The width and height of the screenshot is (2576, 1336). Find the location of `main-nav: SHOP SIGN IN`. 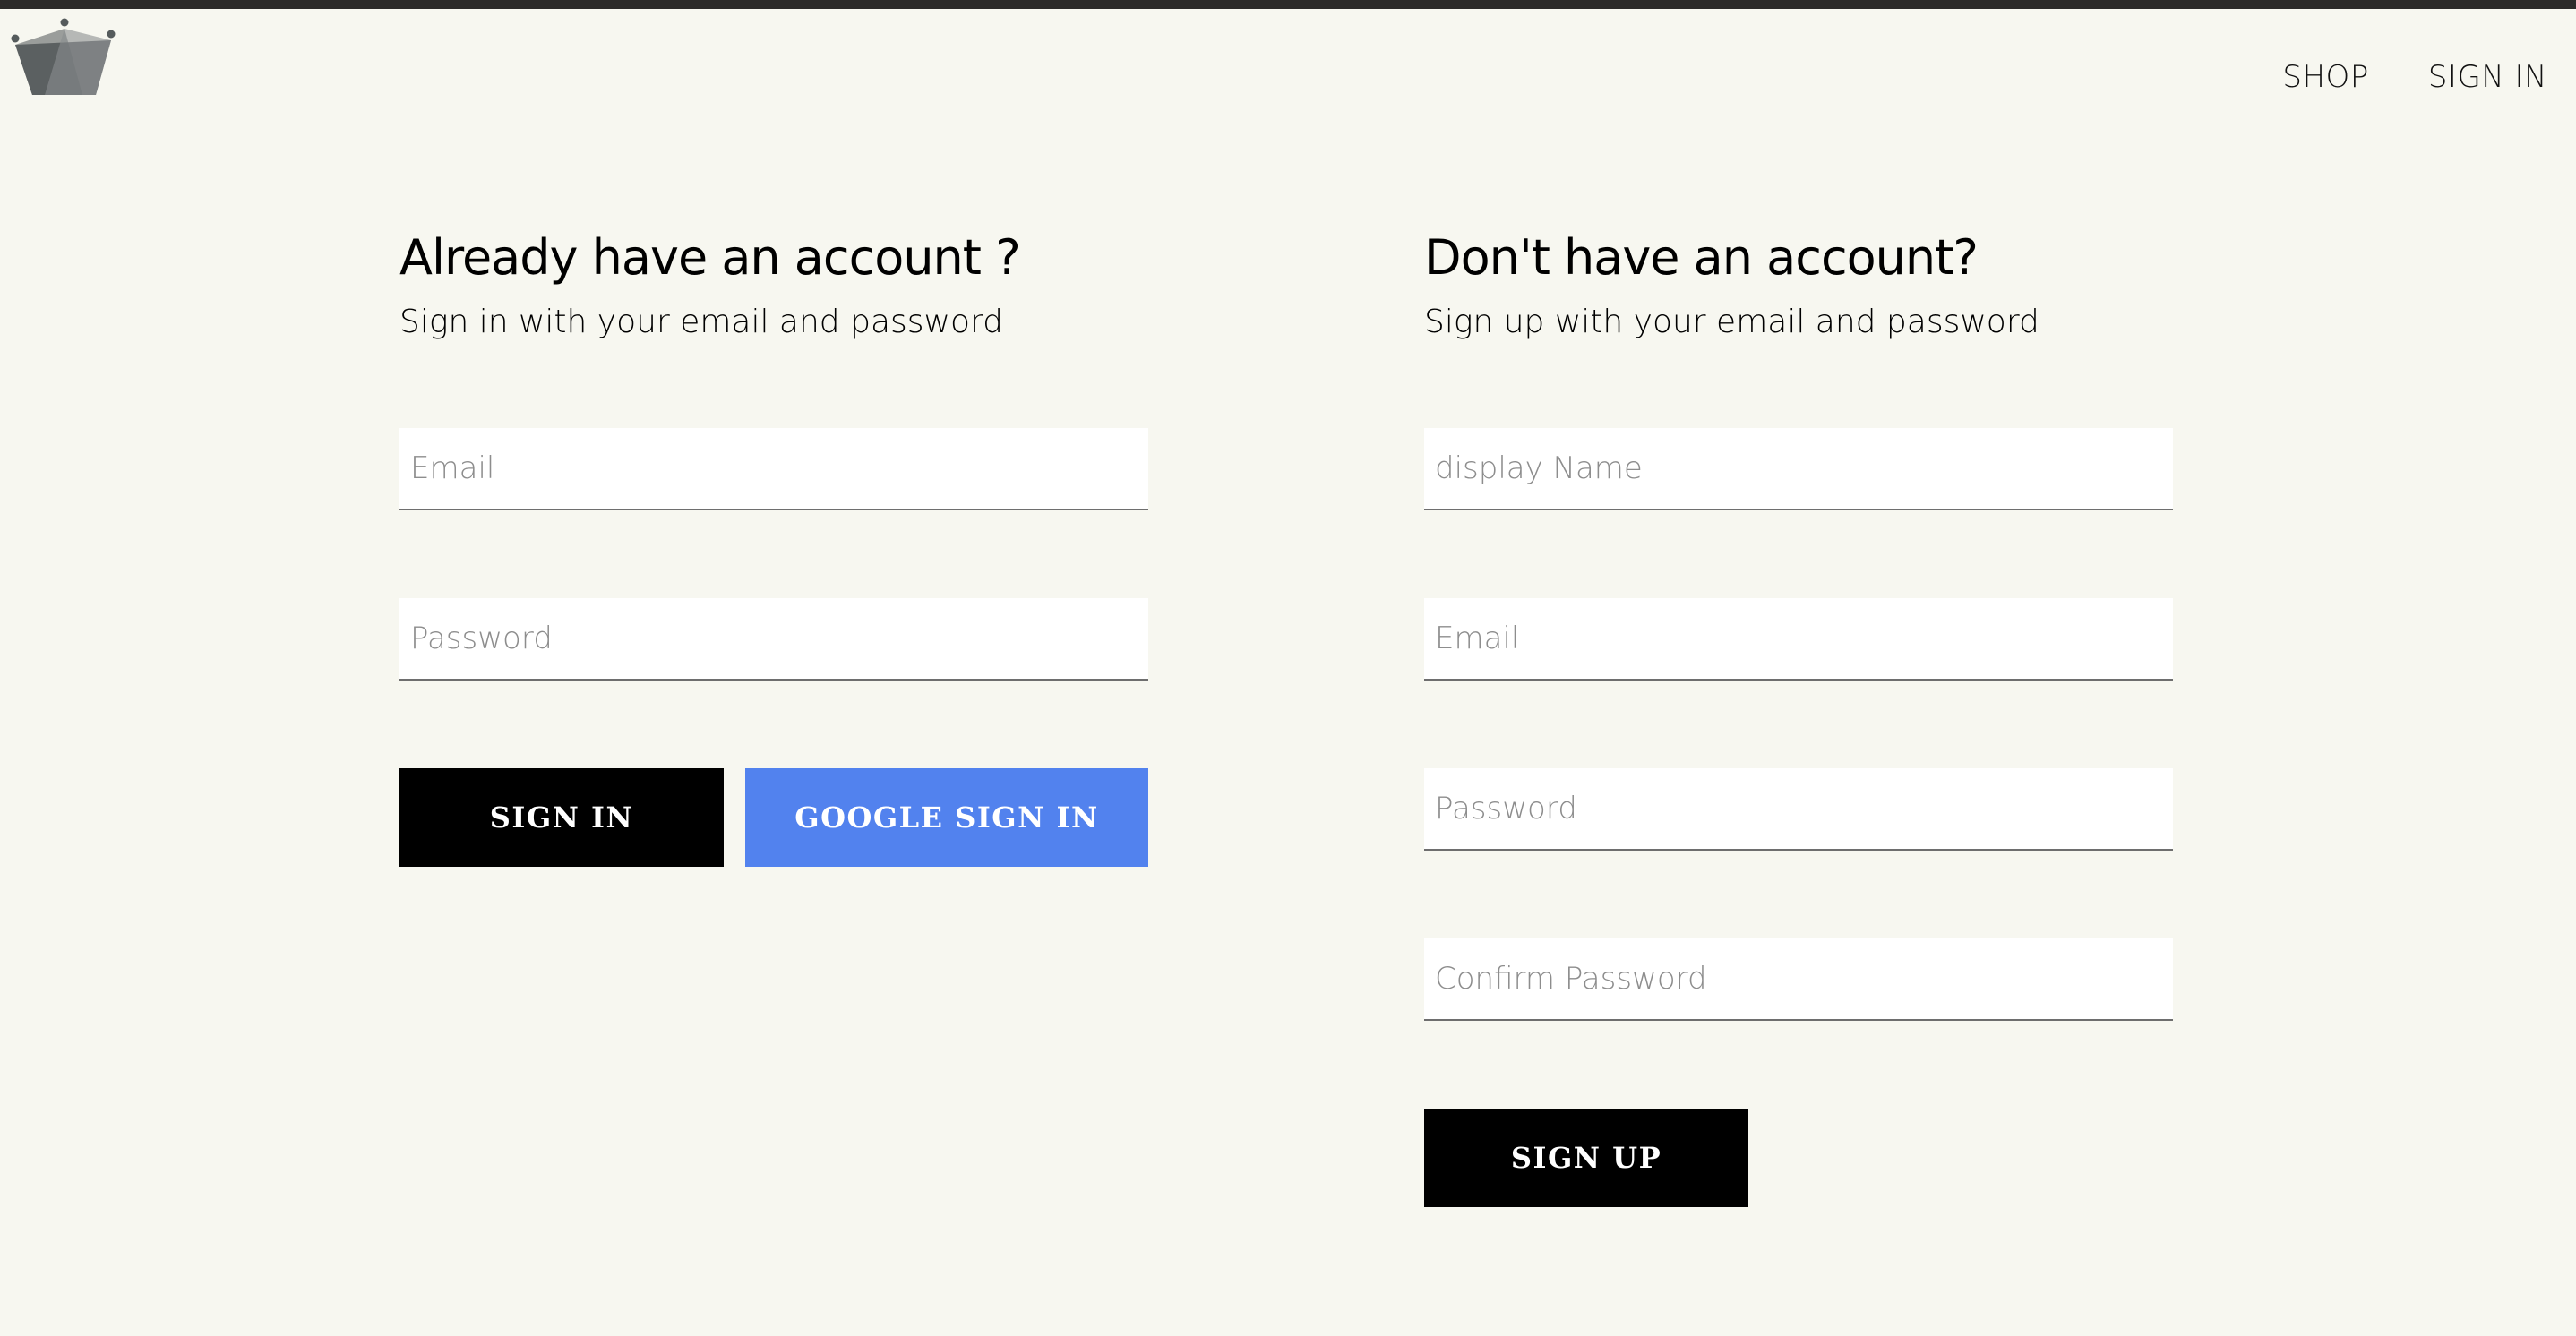

main-nav: SHOP SIGN IN is located at coordinates (2414, 77).